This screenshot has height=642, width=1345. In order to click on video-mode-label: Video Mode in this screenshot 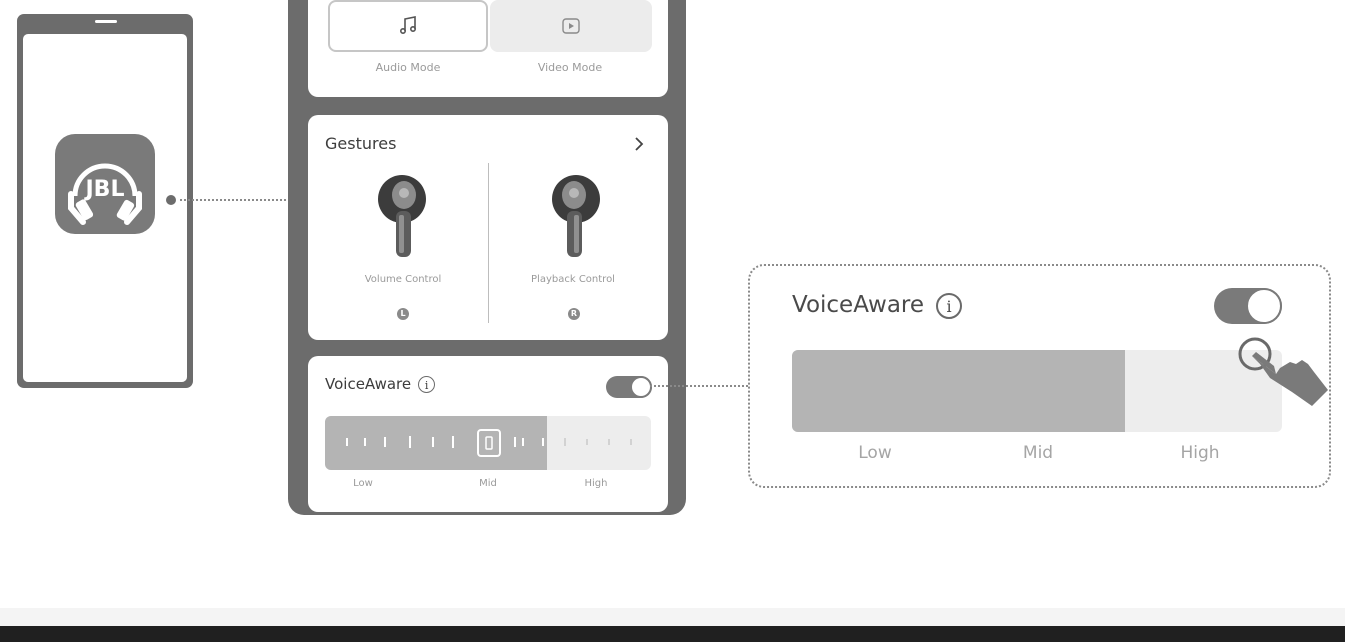, I will do `click(570, 67)`.